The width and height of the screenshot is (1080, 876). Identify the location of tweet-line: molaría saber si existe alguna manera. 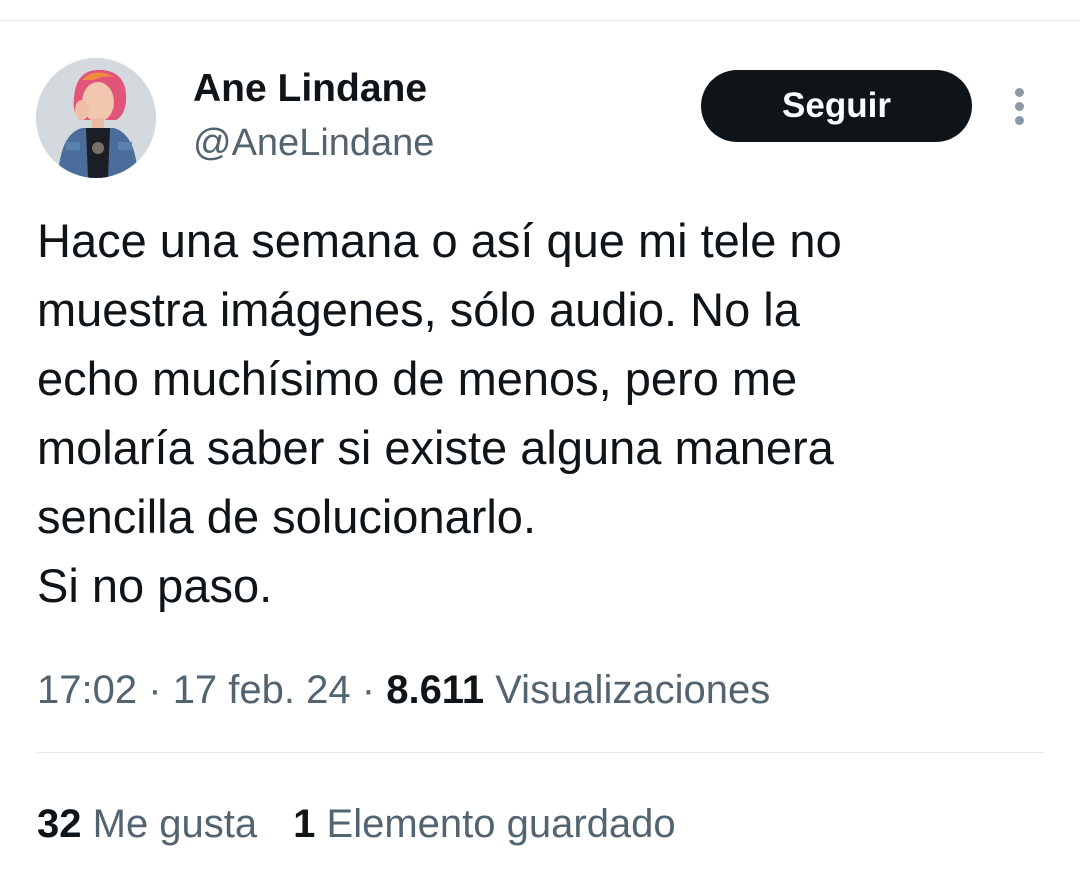
(435, 447).